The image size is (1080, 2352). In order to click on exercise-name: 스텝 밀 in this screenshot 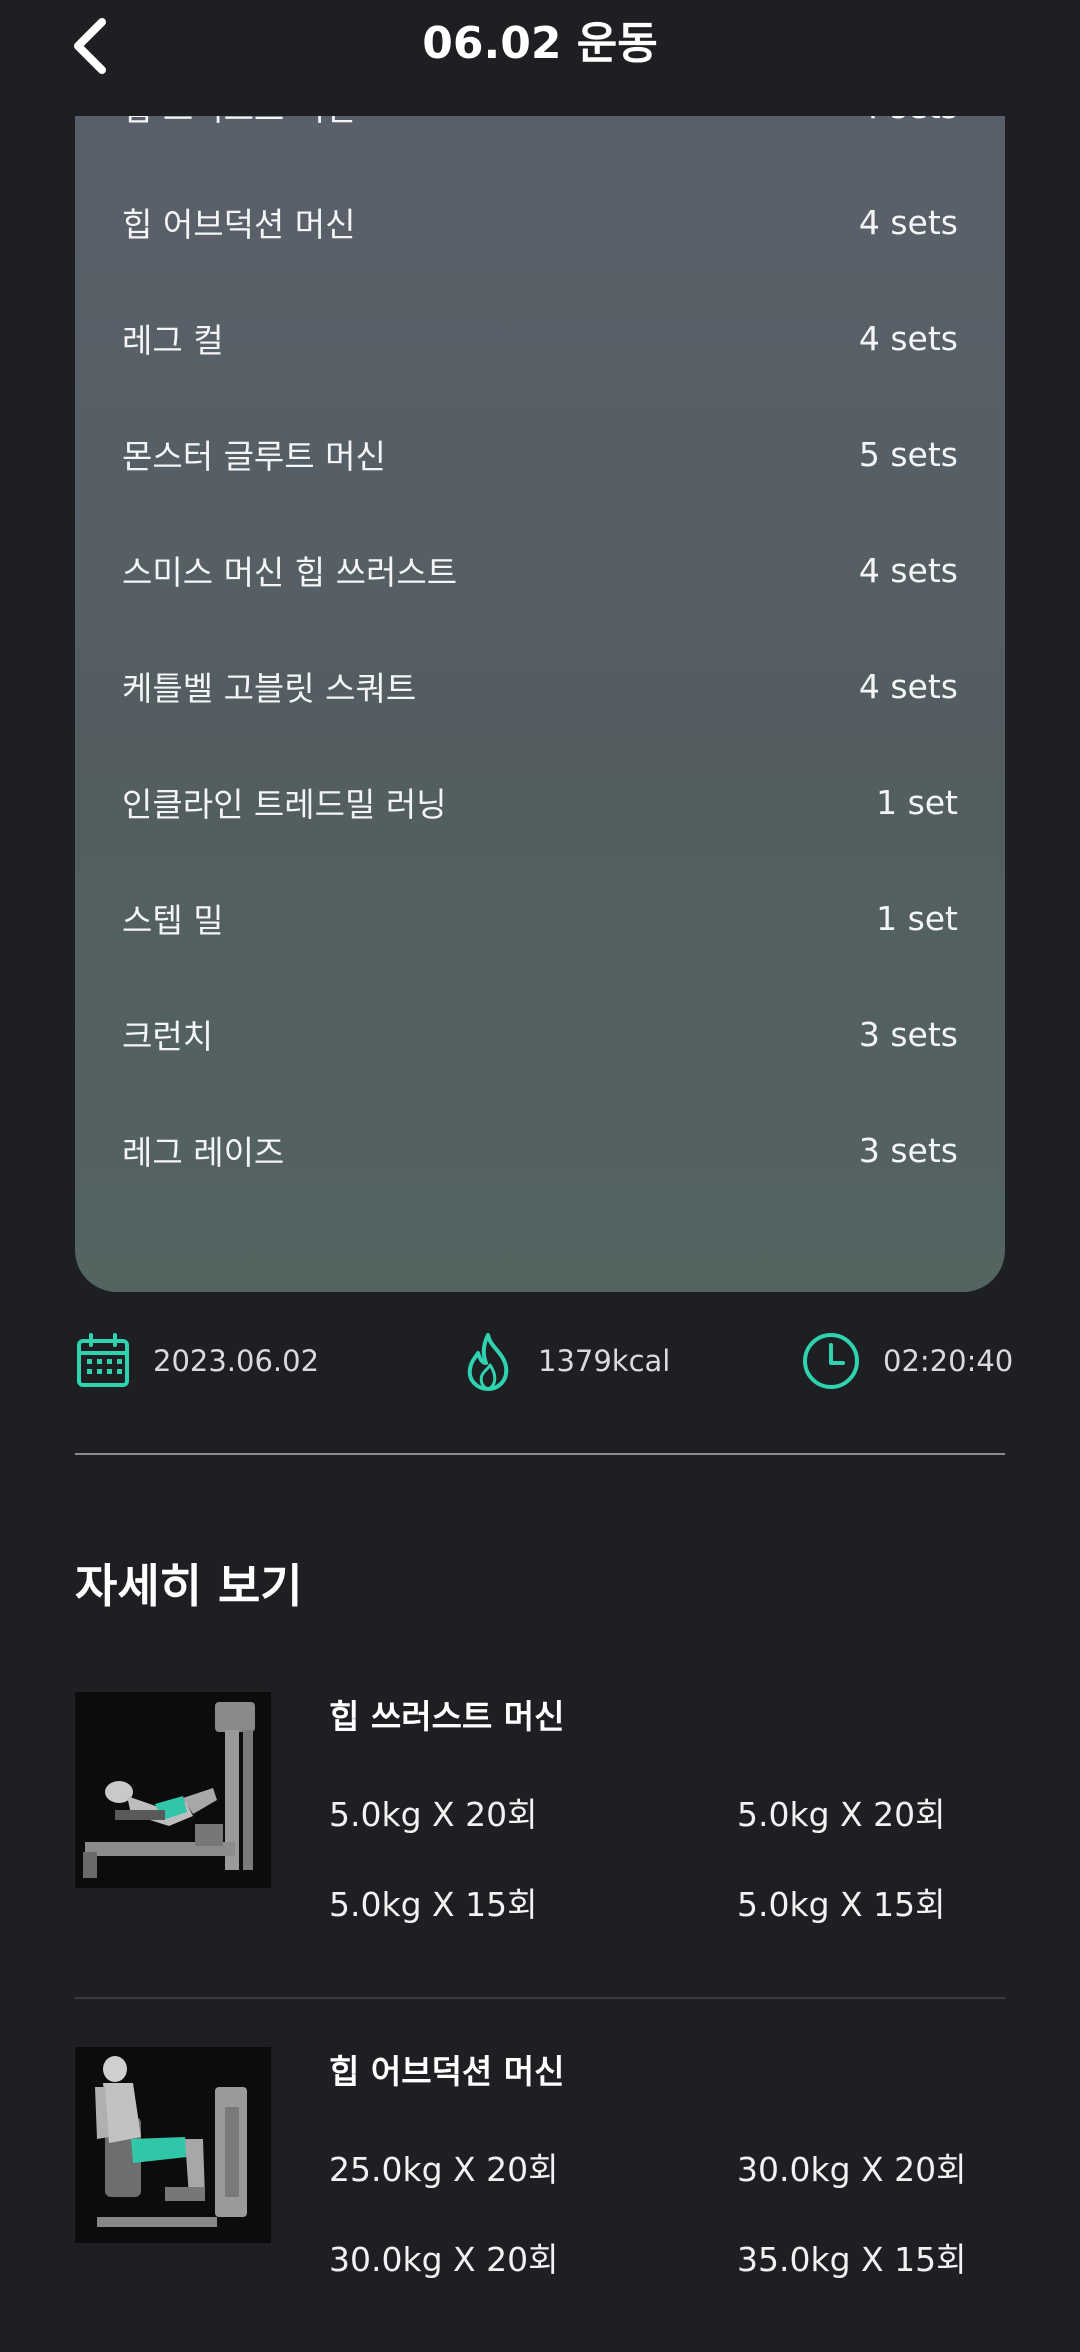, I will do `click(173, 920)`.